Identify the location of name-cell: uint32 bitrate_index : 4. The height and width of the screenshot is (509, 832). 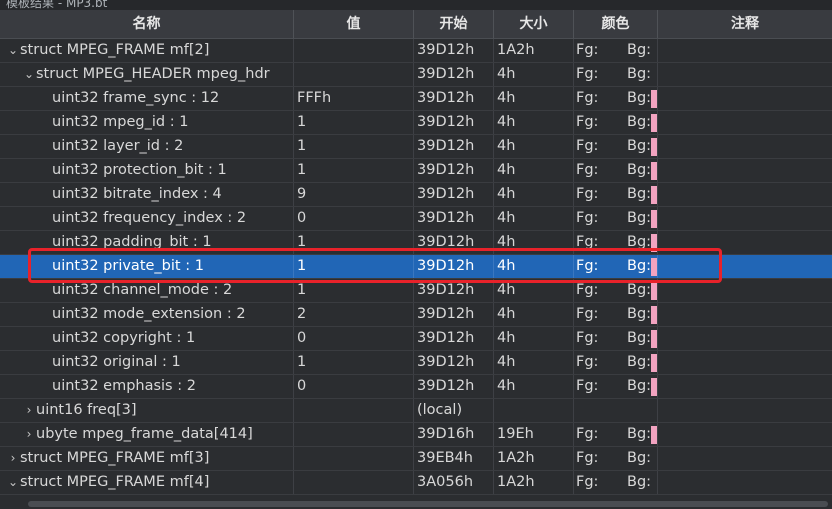
(147, 194).